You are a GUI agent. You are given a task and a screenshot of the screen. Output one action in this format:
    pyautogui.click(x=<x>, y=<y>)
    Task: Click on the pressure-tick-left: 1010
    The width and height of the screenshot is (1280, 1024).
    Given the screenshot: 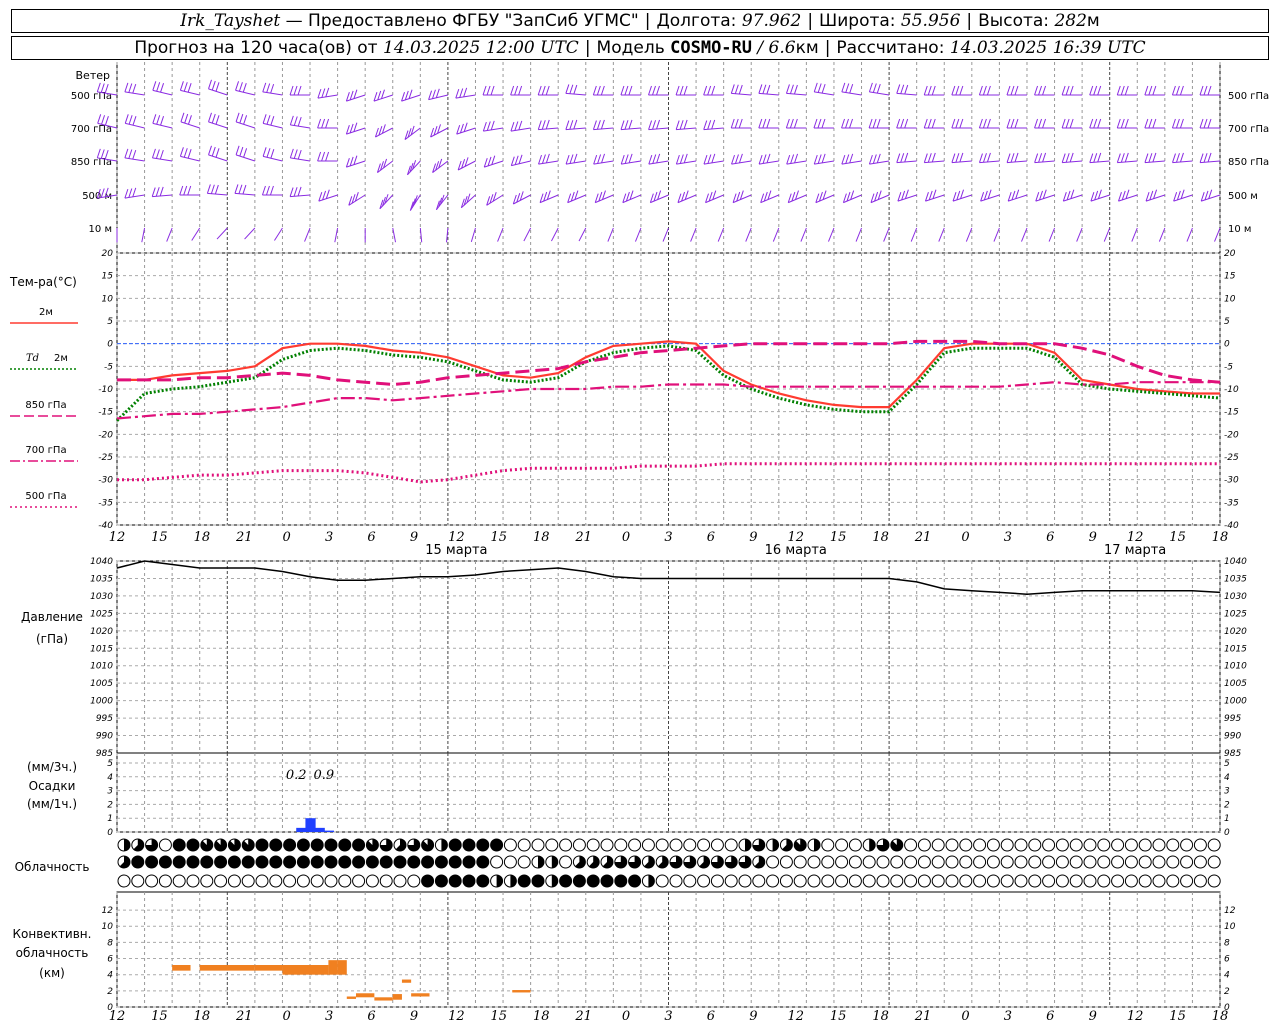 What is the action you would take?
    pyautogui.click(x=101, y=667)
    